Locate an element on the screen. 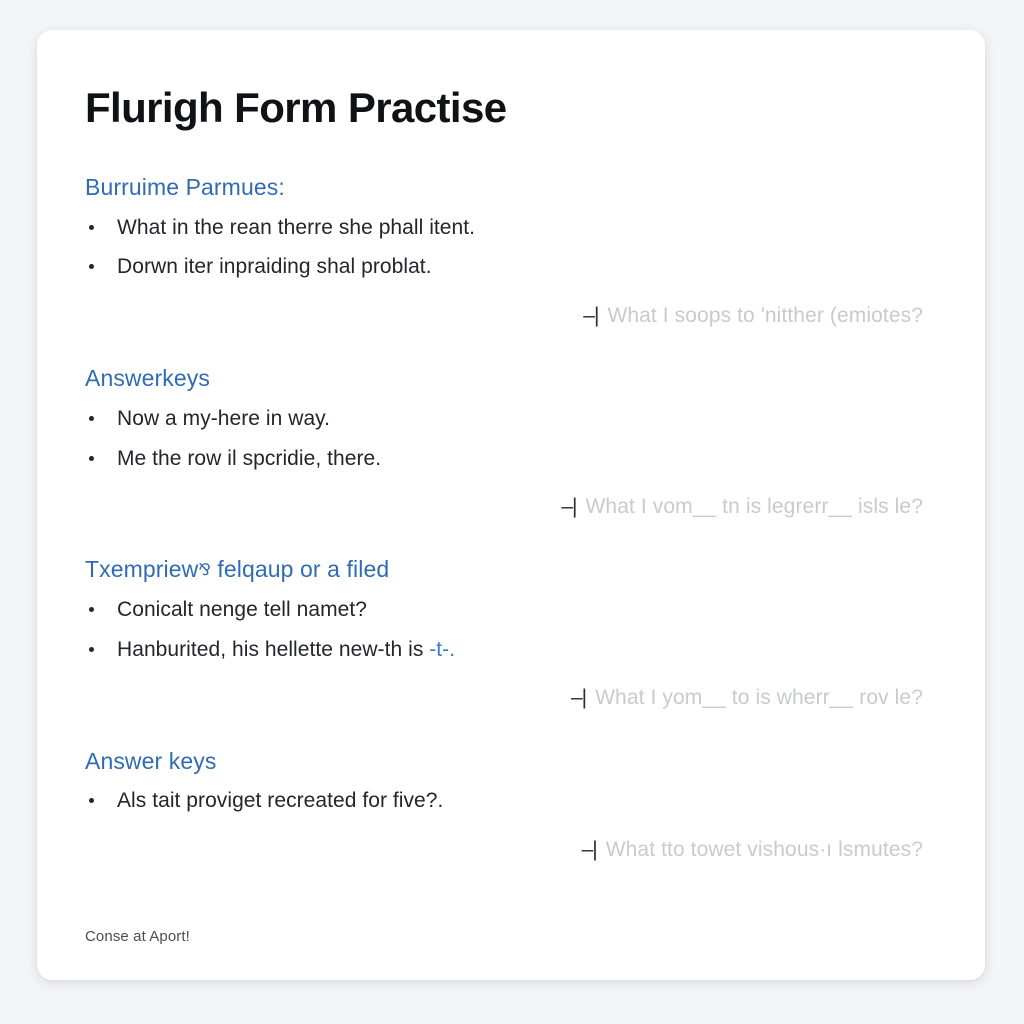 The image size is (1024, 1024). section-3-heading-prefix: Txempriew is located at coordinates (142, 569).